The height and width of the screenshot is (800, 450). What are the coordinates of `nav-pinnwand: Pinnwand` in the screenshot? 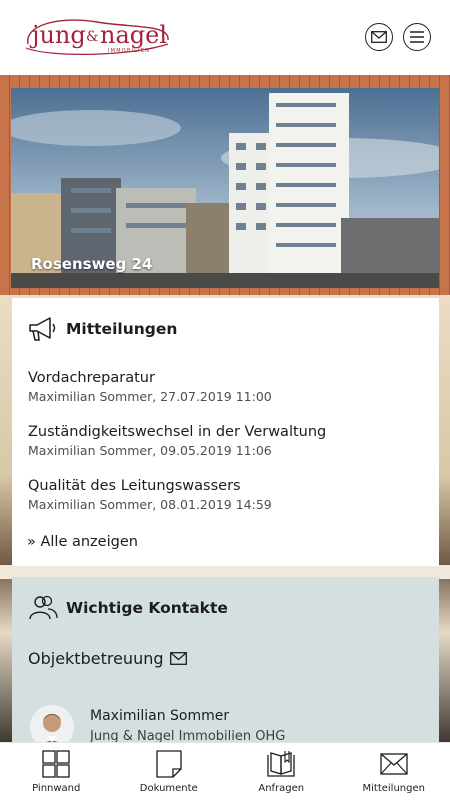 It's located at (56, 771).